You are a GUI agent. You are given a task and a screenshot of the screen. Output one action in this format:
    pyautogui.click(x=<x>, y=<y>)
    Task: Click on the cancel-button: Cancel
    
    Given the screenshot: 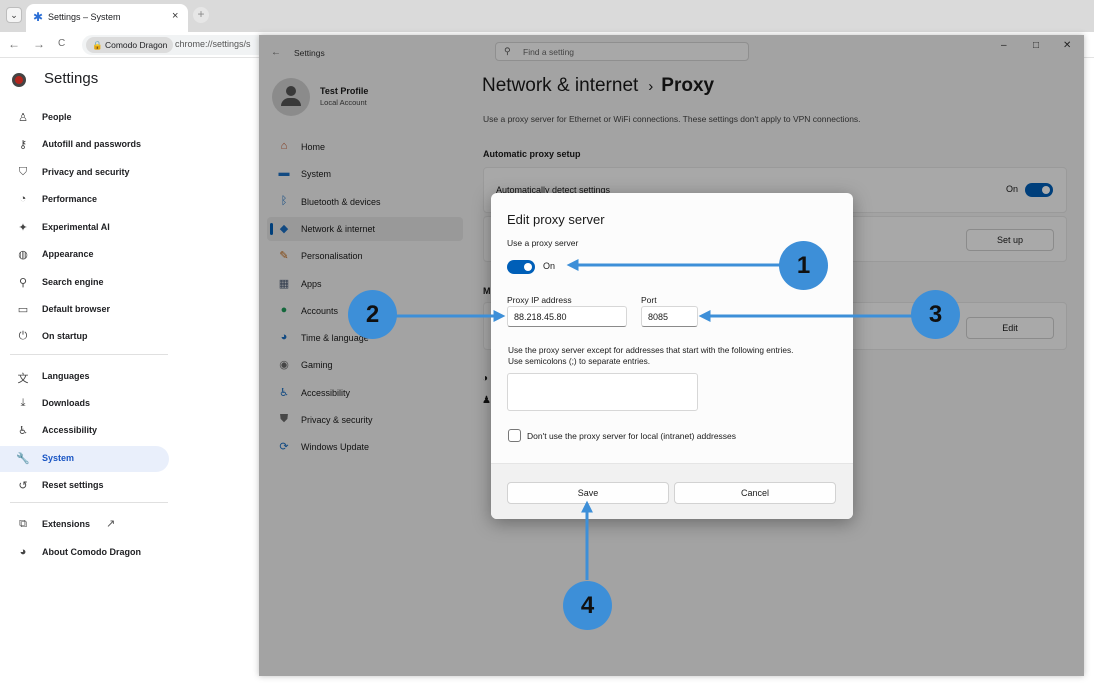 What is the action you would take?
    pyautogui.click(x=755, y=493)
    